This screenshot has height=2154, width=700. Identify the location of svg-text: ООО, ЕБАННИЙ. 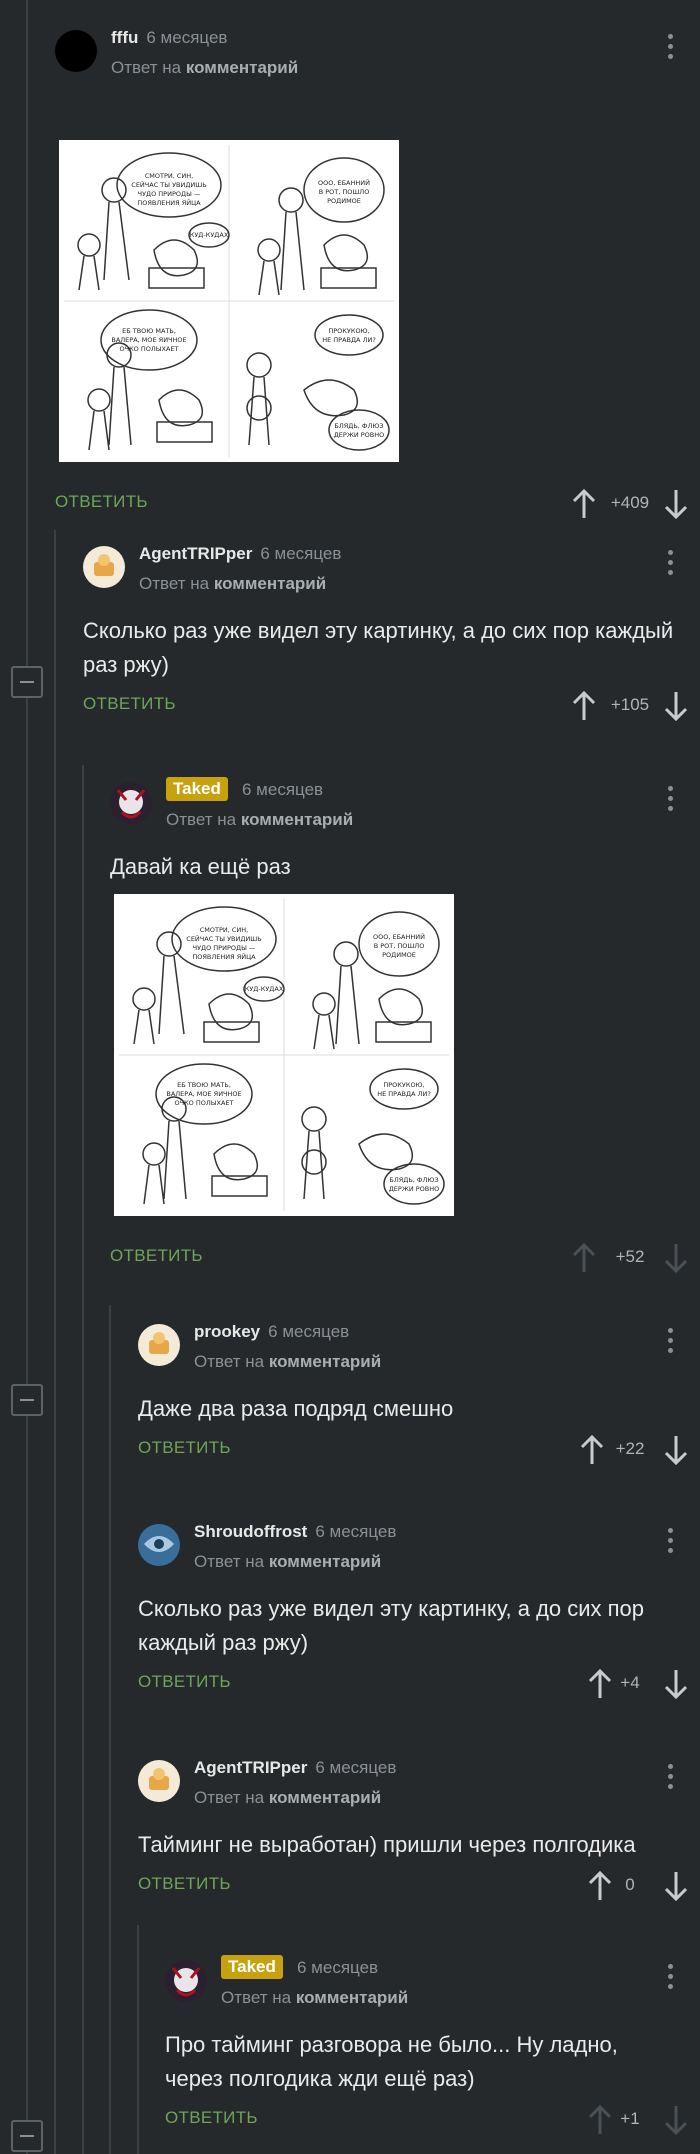
(399, 936).